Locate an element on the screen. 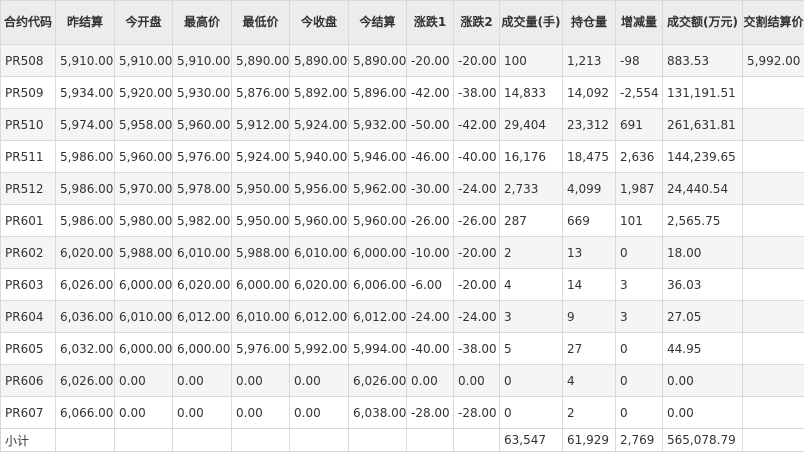 Image resolution: width=804 pixels, height=452 pixels. summary-label: 小计 is located at coordinates (28, 440).